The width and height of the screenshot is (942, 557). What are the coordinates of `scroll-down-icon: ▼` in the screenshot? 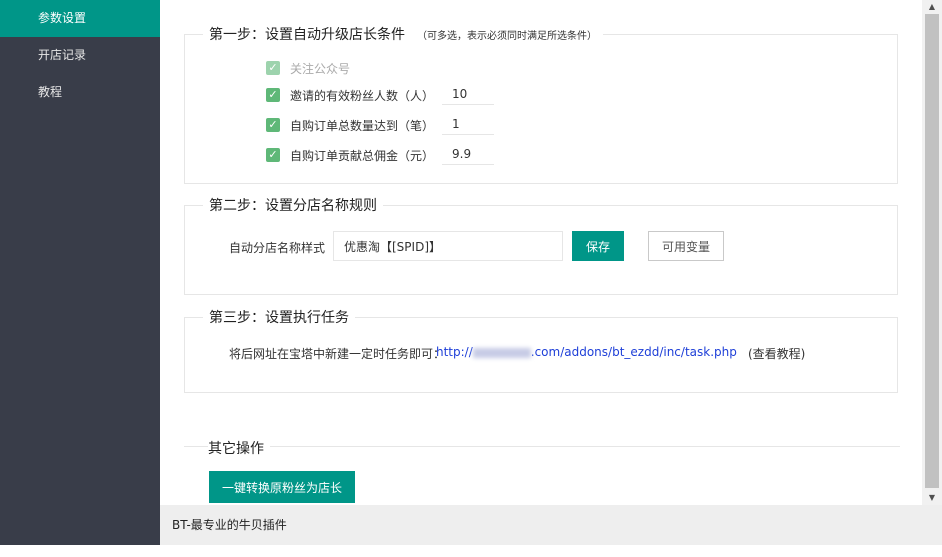 It's located at (932, 498).